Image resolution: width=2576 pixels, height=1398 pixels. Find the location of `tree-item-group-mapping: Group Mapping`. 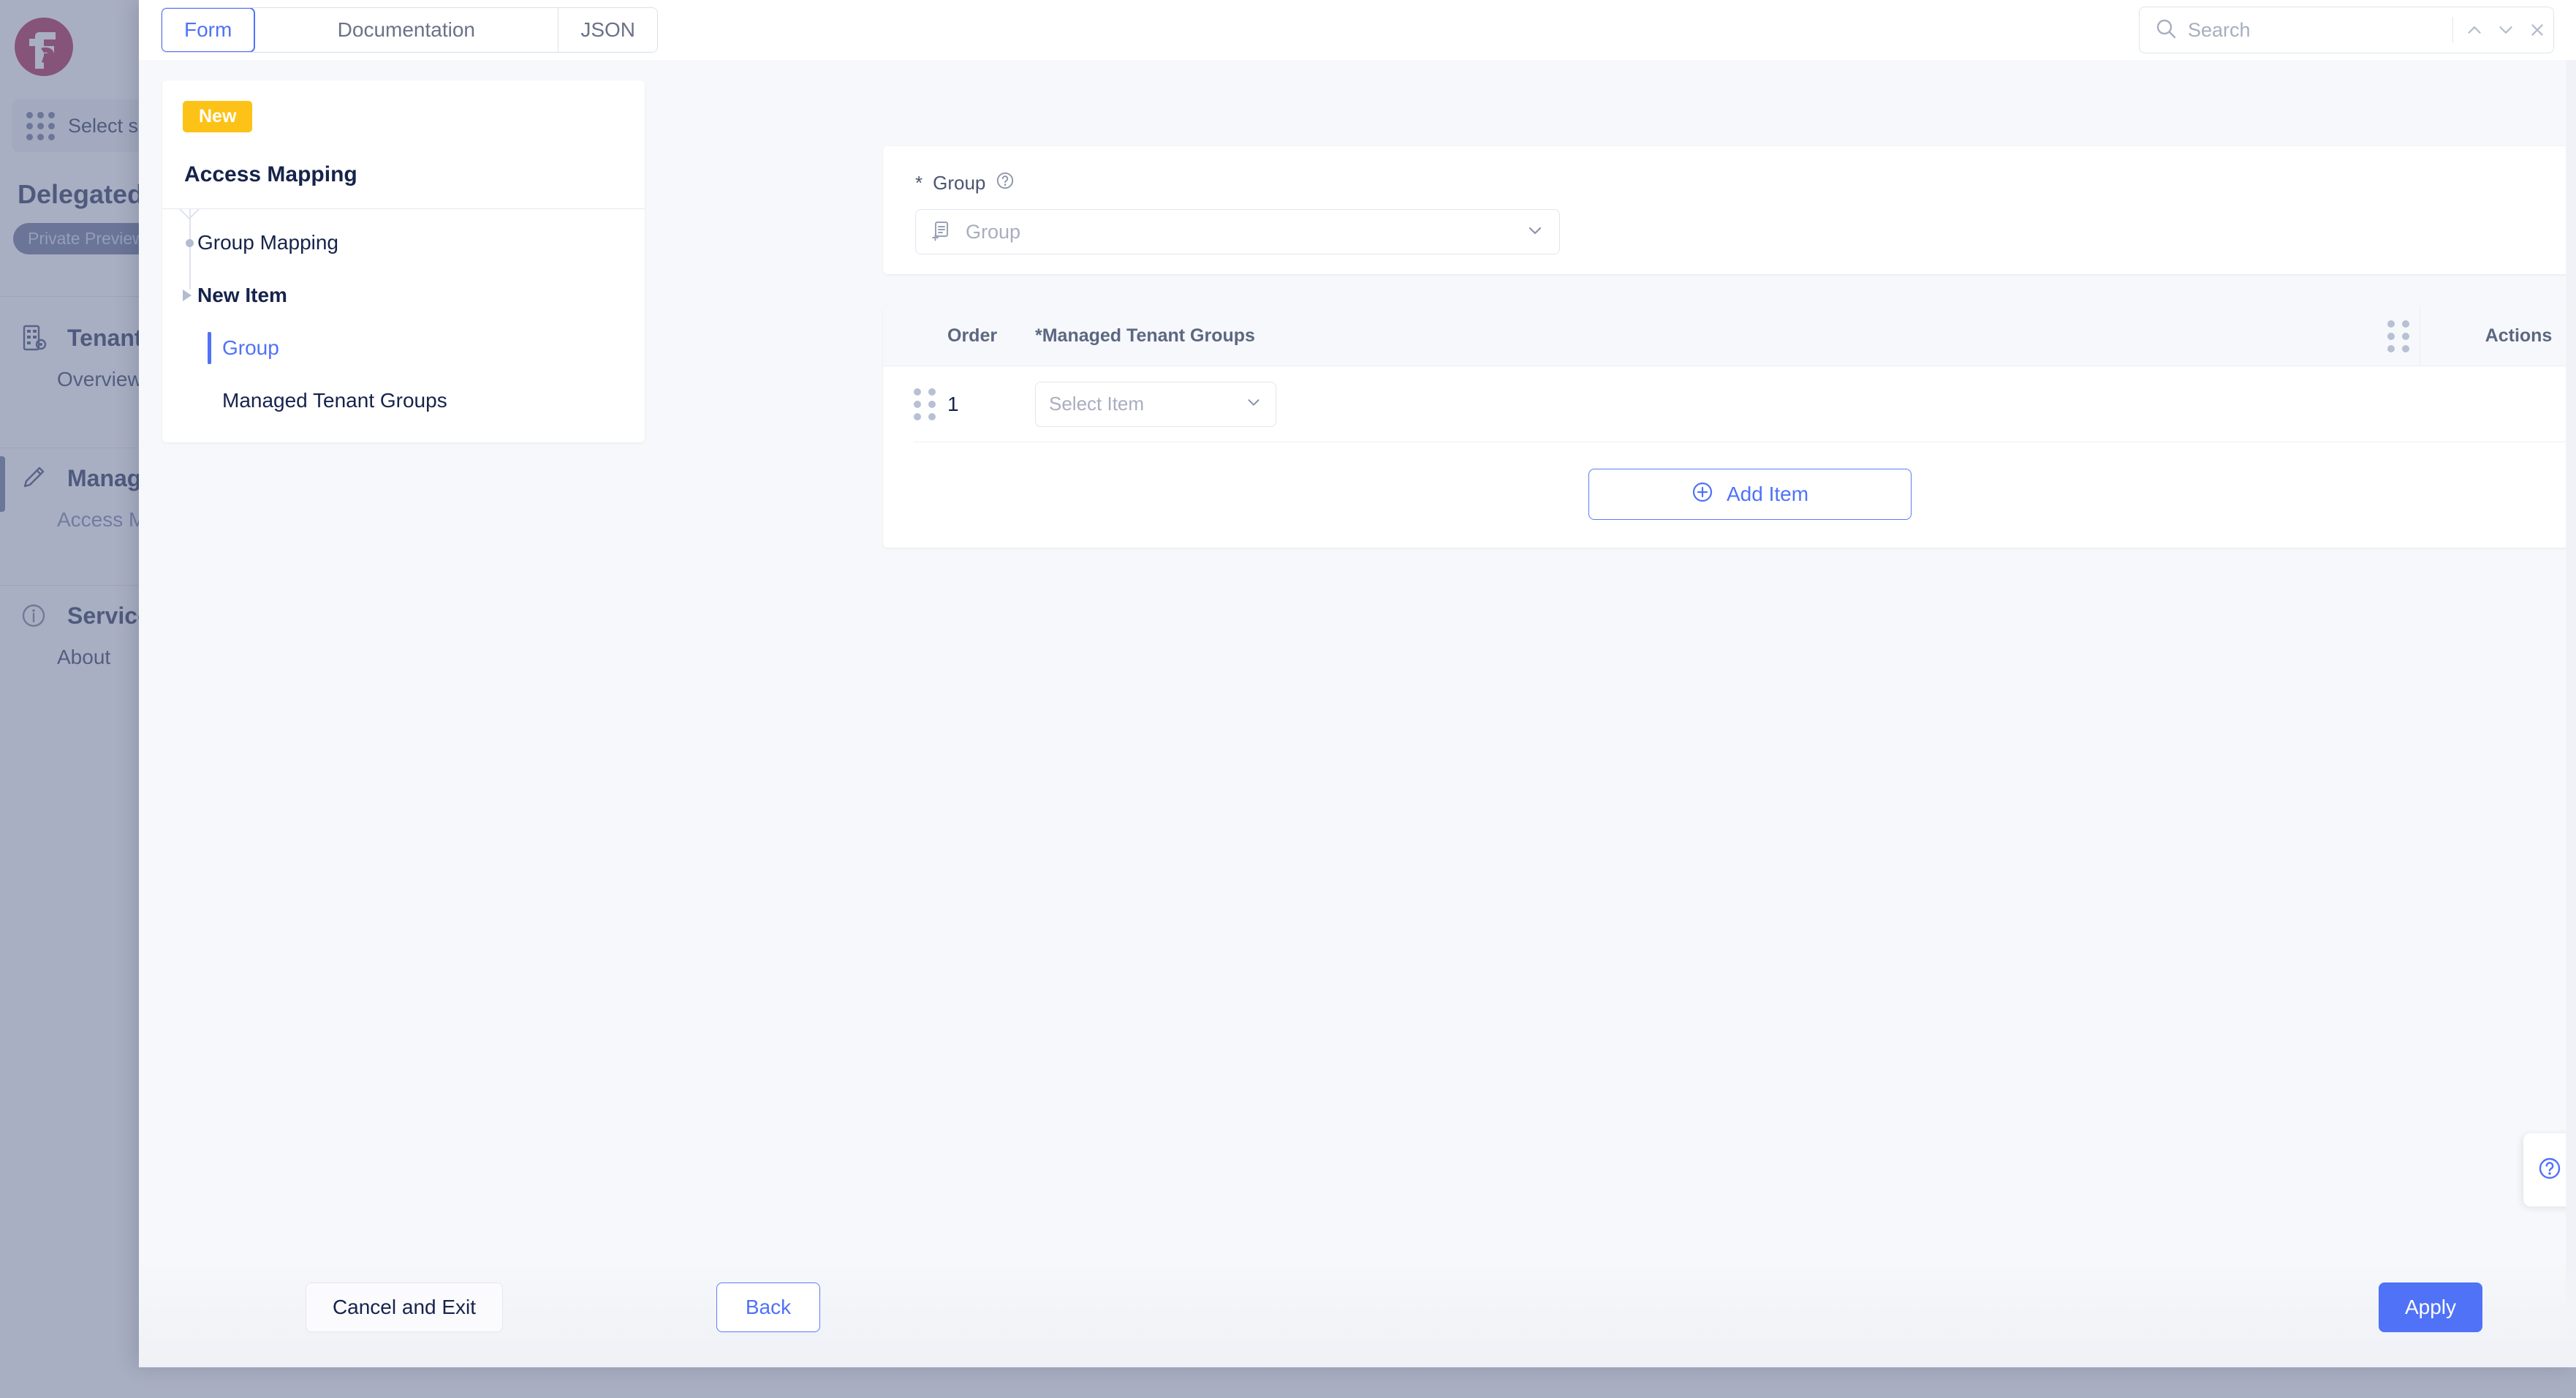

tree-item-group-mapping: Group Mapping is located at coordinates (403, 242).